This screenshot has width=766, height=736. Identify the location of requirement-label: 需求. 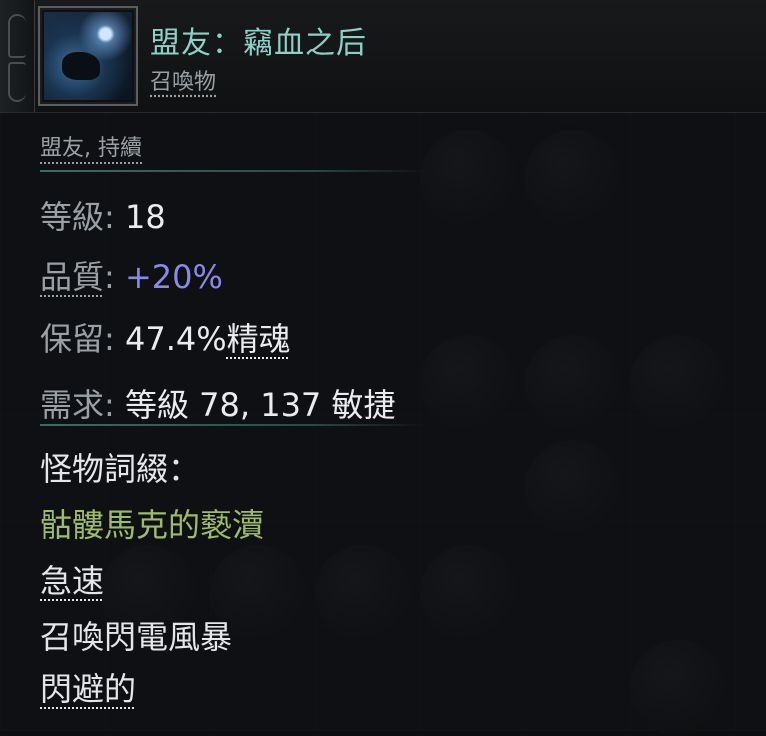
(72, 405).